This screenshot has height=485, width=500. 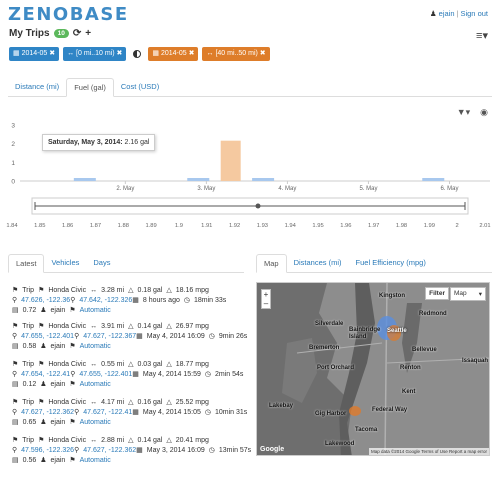 What do you see at coordinates (140, 87) in the screenshot?
I see `tab-cost: Cost (USD)` at bounding box center [140, 87].